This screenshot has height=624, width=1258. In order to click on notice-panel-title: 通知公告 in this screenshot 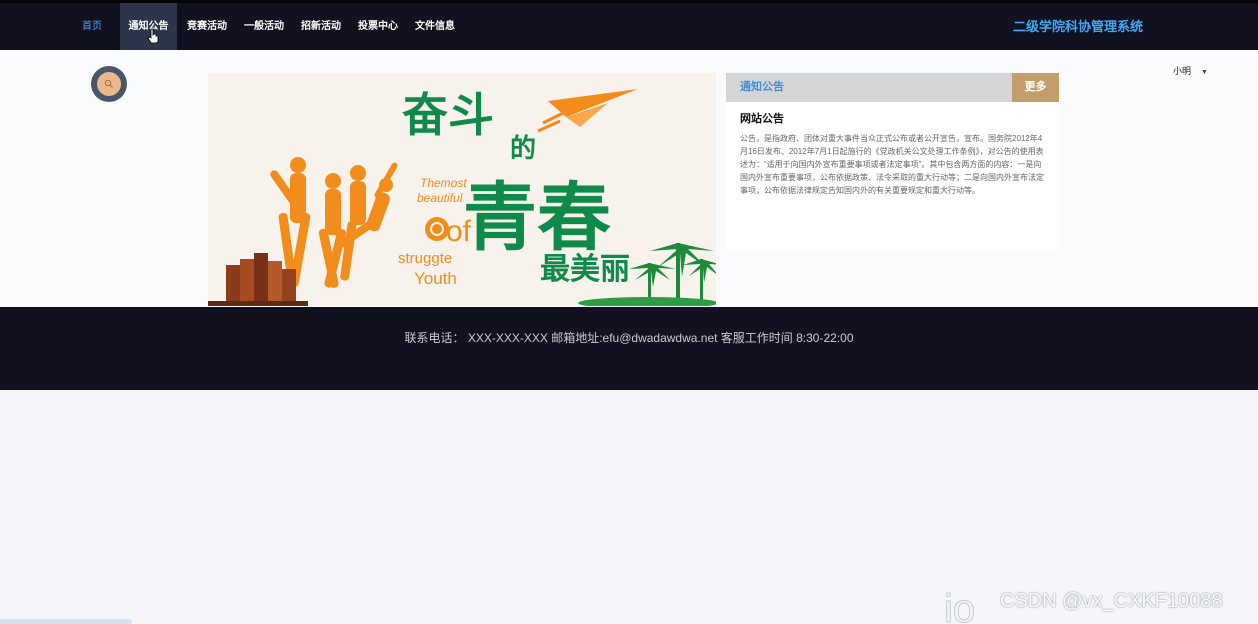, I will do `click(762, 87)`.